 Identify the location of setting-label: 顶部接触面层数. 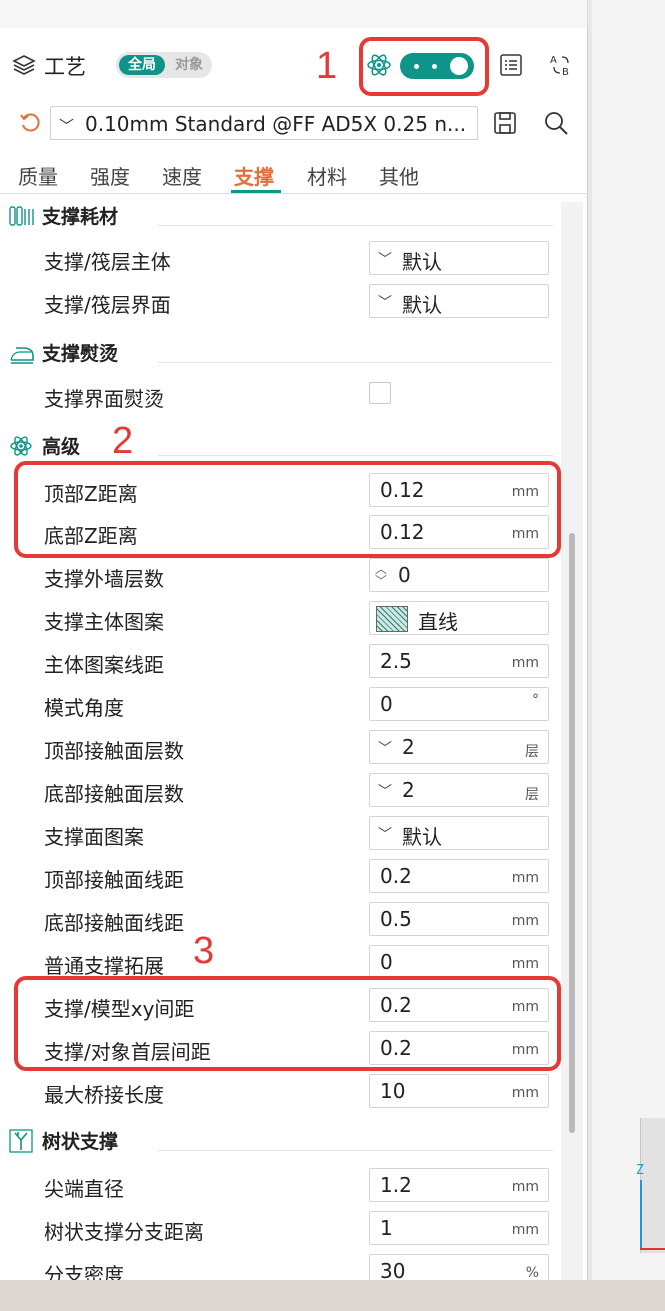
(114, 751).